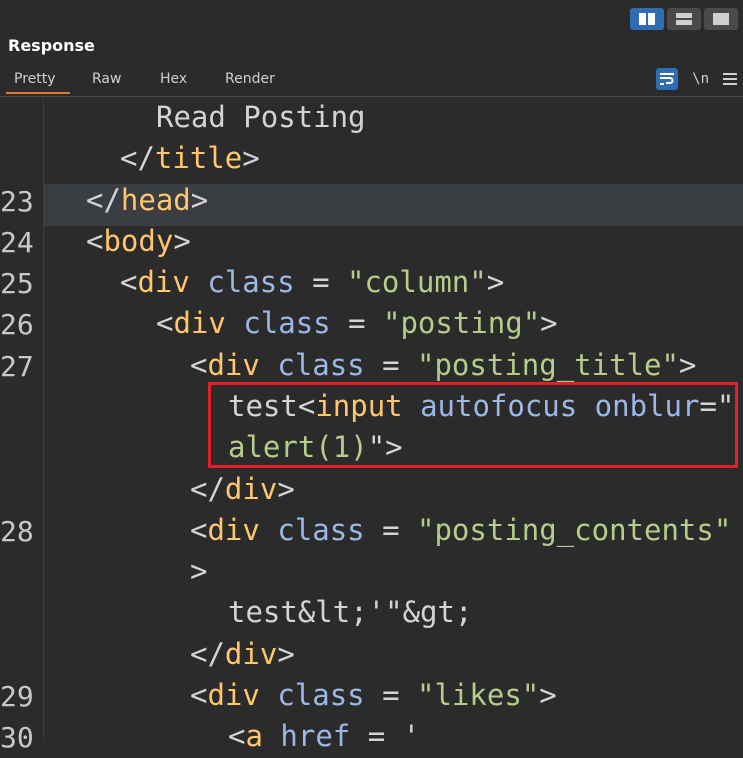 The image size is (743, 758). I want to click on code-line: >, so click(199, 571).